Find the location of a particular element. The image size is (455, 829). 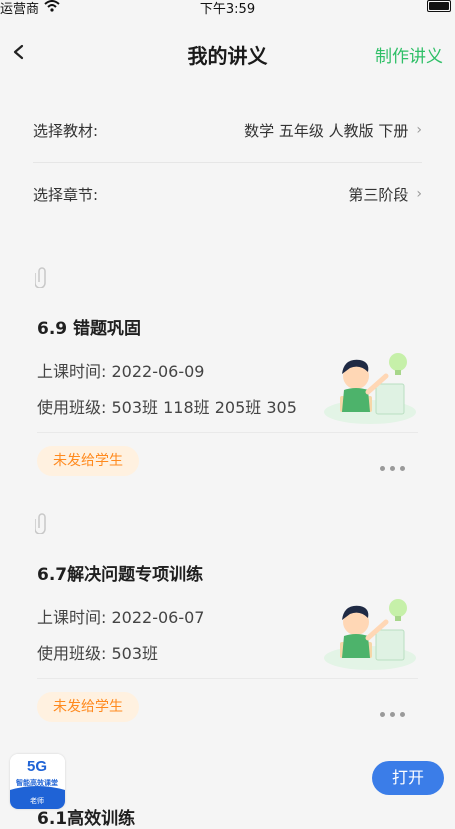

class-list-value: 503班 118班 205班 305 is located at coordinates (204, 407).